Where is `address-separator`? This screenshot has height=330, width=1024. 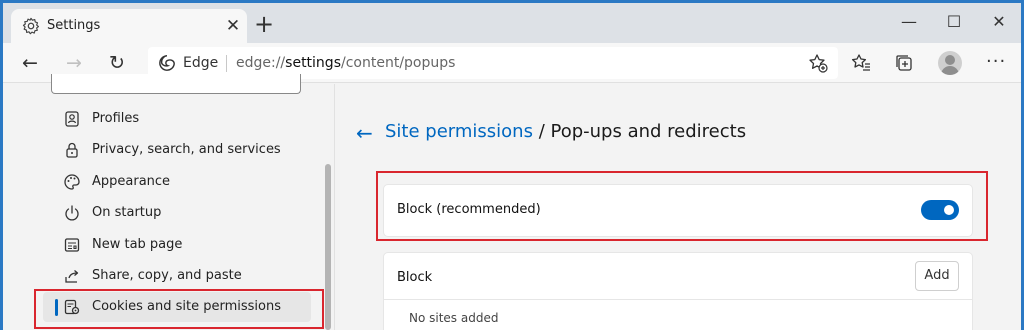 address-separator is located at coordinates (226, 63).